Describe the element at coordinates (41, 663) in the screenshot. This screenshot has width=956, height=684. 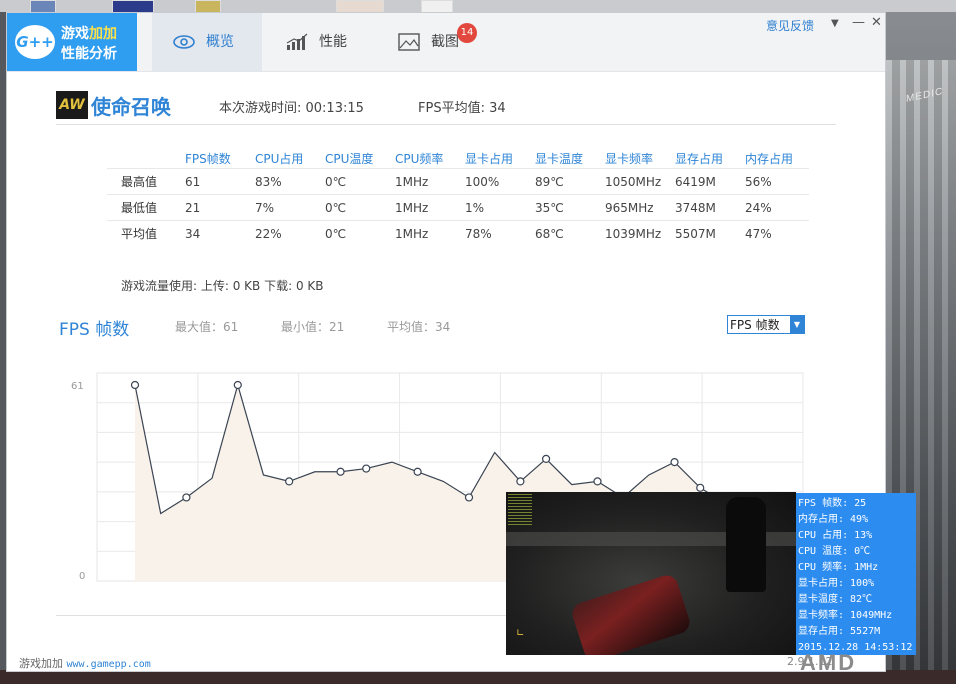
I see `footer-app-name: 游戏加加` at that location.